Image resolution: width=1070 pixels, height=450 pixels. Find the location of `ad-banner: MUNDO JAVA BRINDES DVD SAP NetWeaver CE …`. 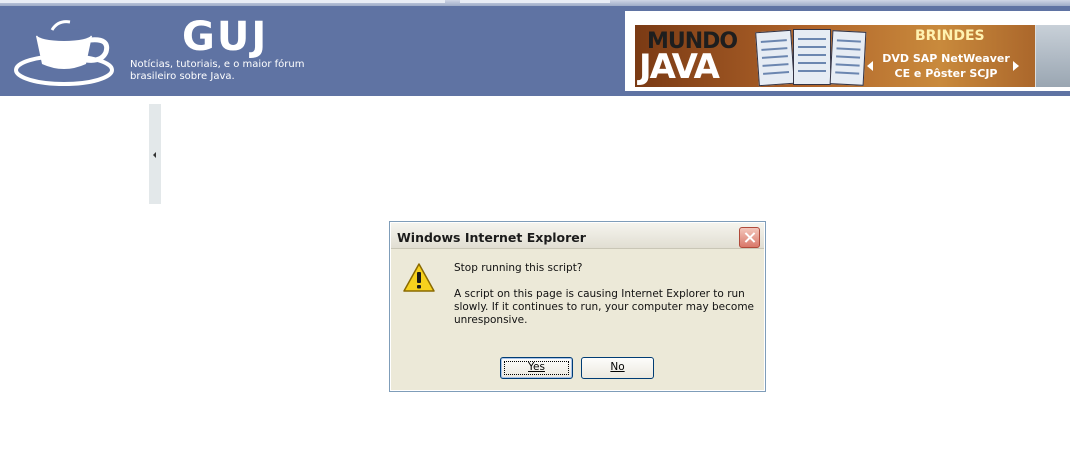

ad-banner: MUNDO JAVA BRINDES DVD SAP NetWeaver CE … is located at coordinates (847, 51).